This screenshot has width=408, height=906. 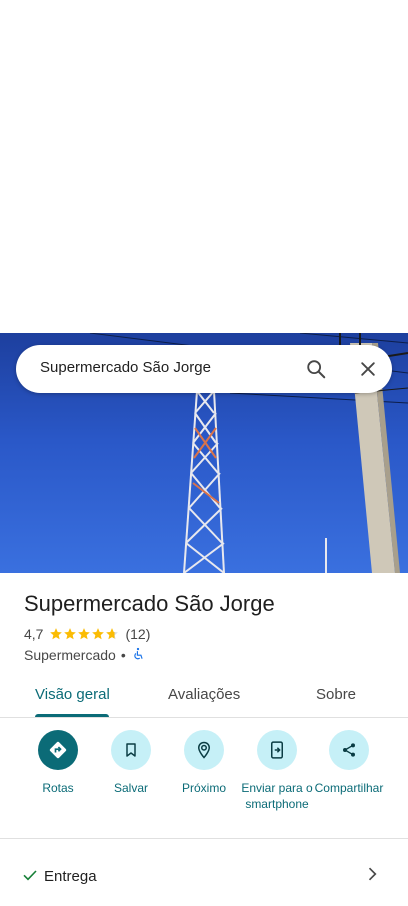 I want to click on tab-bar: Visão geral Avaliações Sobre, so click(x=204, y=697).